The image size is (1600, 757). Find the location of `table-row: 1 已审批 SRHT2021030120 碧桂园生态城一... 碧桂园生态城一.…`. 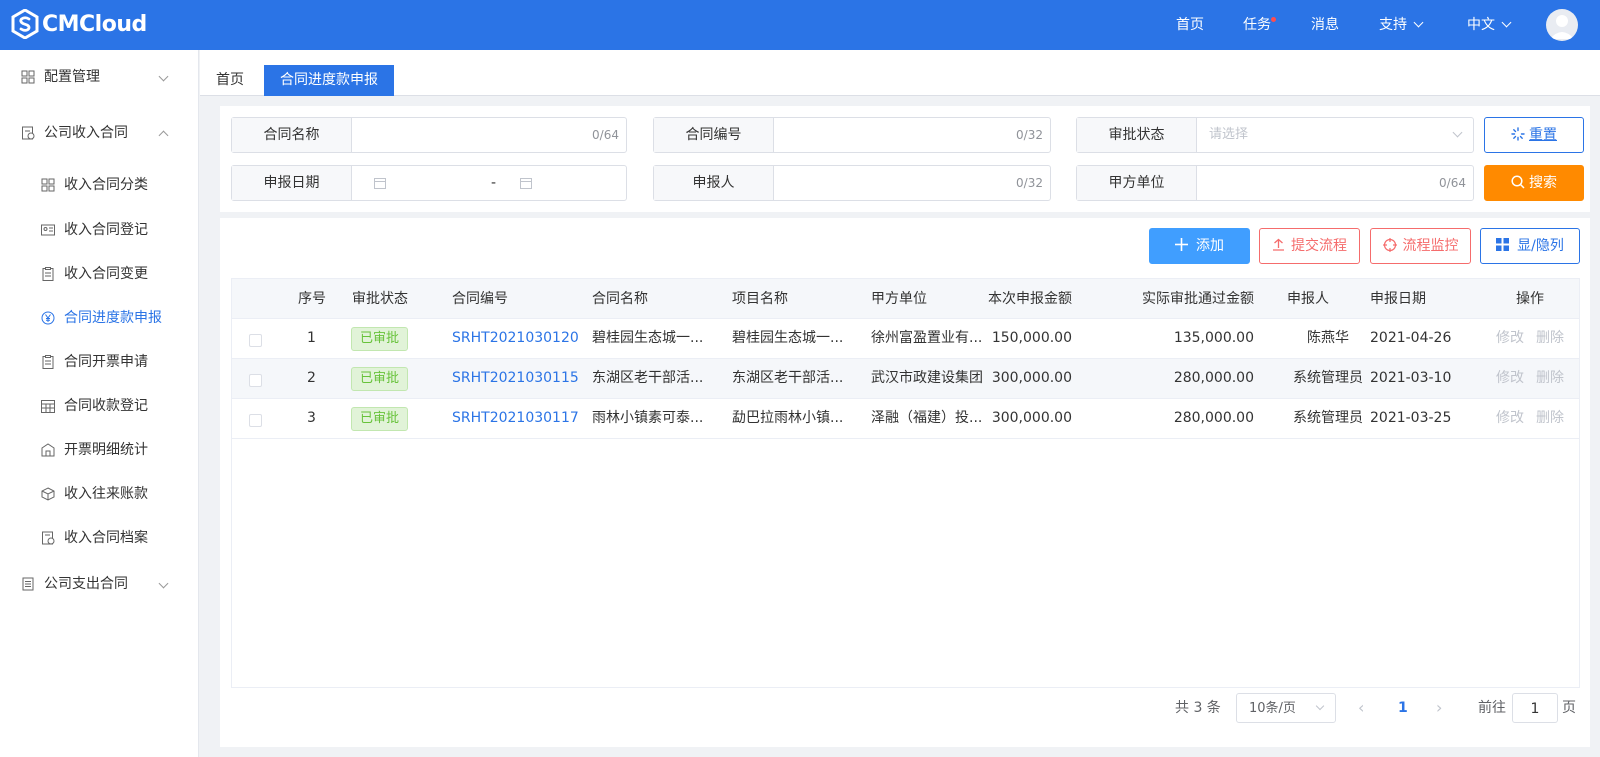

table-row: 1 已审批 SRHT2021030120 碧桂园生态城一... 碧桂园生态城一.… is located at coordinates (905, 339).